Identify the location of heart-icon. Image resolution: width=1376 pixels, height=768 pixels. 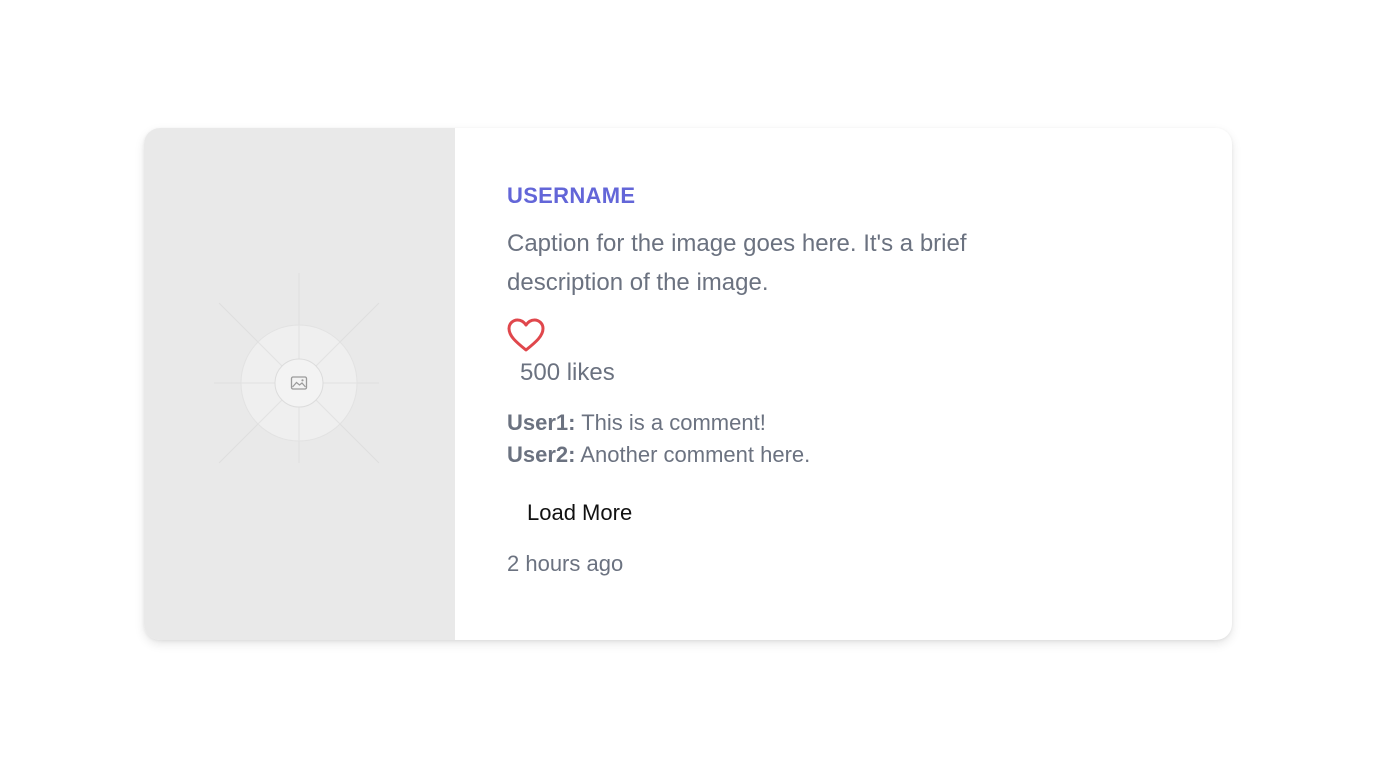
(526, 336).